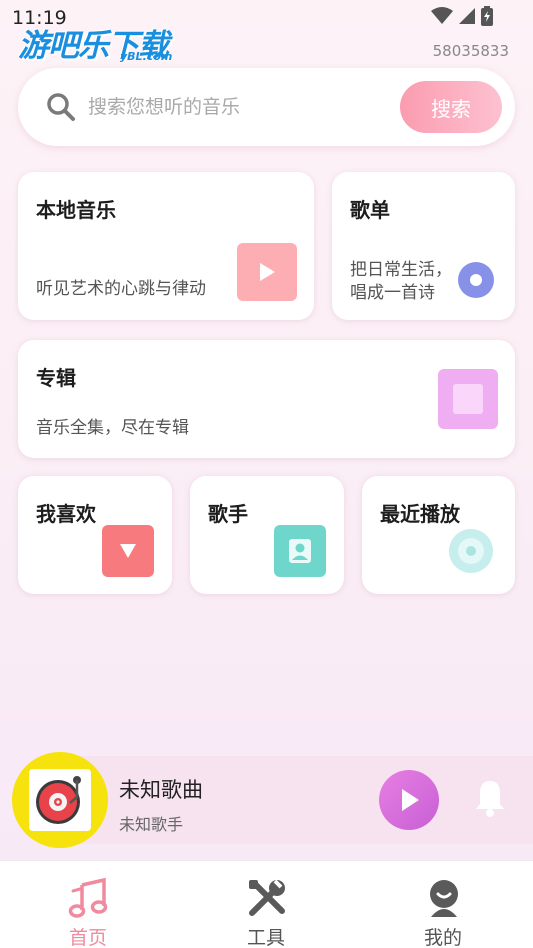  I want to click on local-music-subtitle: 听见艺术的心跳与律动, so click(121, 289).